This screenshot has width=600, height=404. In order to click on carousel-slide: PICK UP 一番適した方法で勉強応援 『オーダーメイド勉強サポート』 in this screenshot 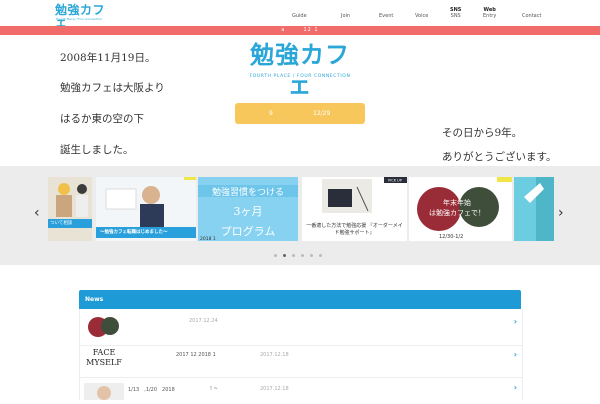, I will do `click(354, 209)`.